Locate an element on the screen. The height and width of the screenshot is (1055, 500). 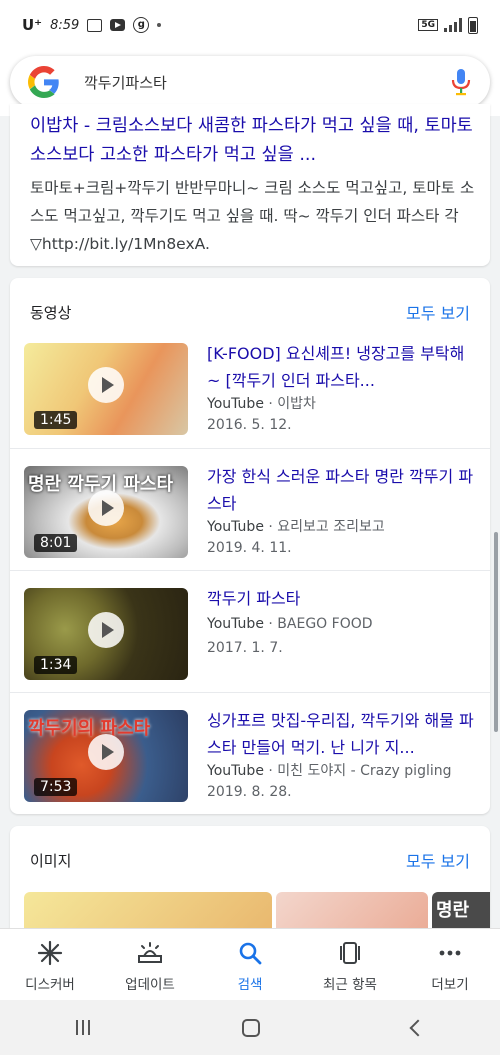
video-source: YouTube · 요리보고 조리보고 is located at coordinates (296, 527).